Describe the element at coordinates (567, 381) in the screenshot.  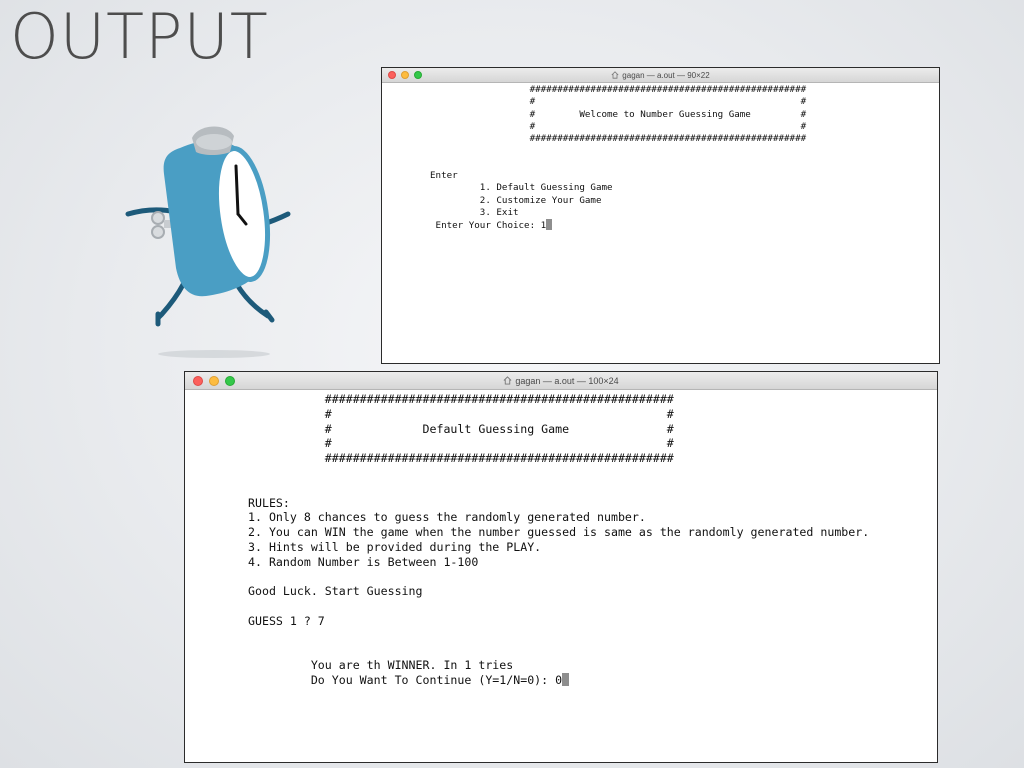
I see `window-title-text: gagan — a.out — 100×24` at that location.